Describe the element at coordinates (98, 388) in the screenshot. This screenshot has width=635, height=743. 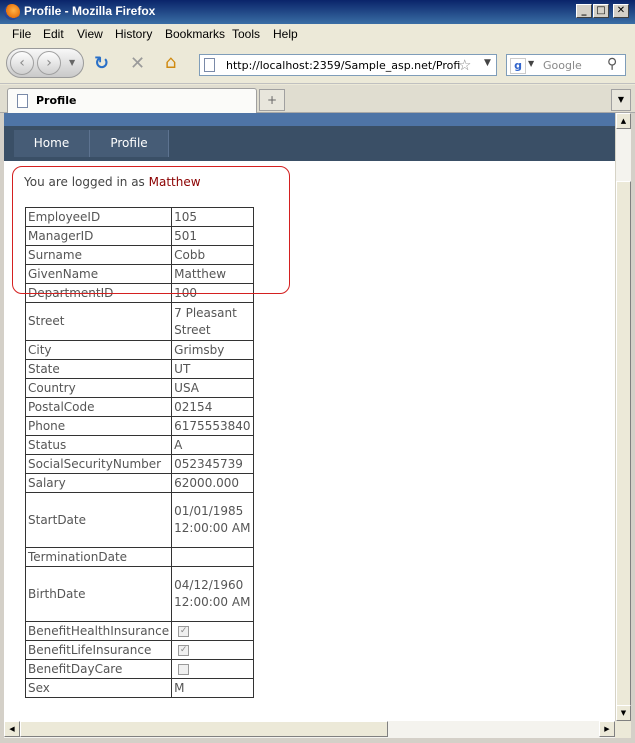
I see `profile-field-name: Country` at that location.